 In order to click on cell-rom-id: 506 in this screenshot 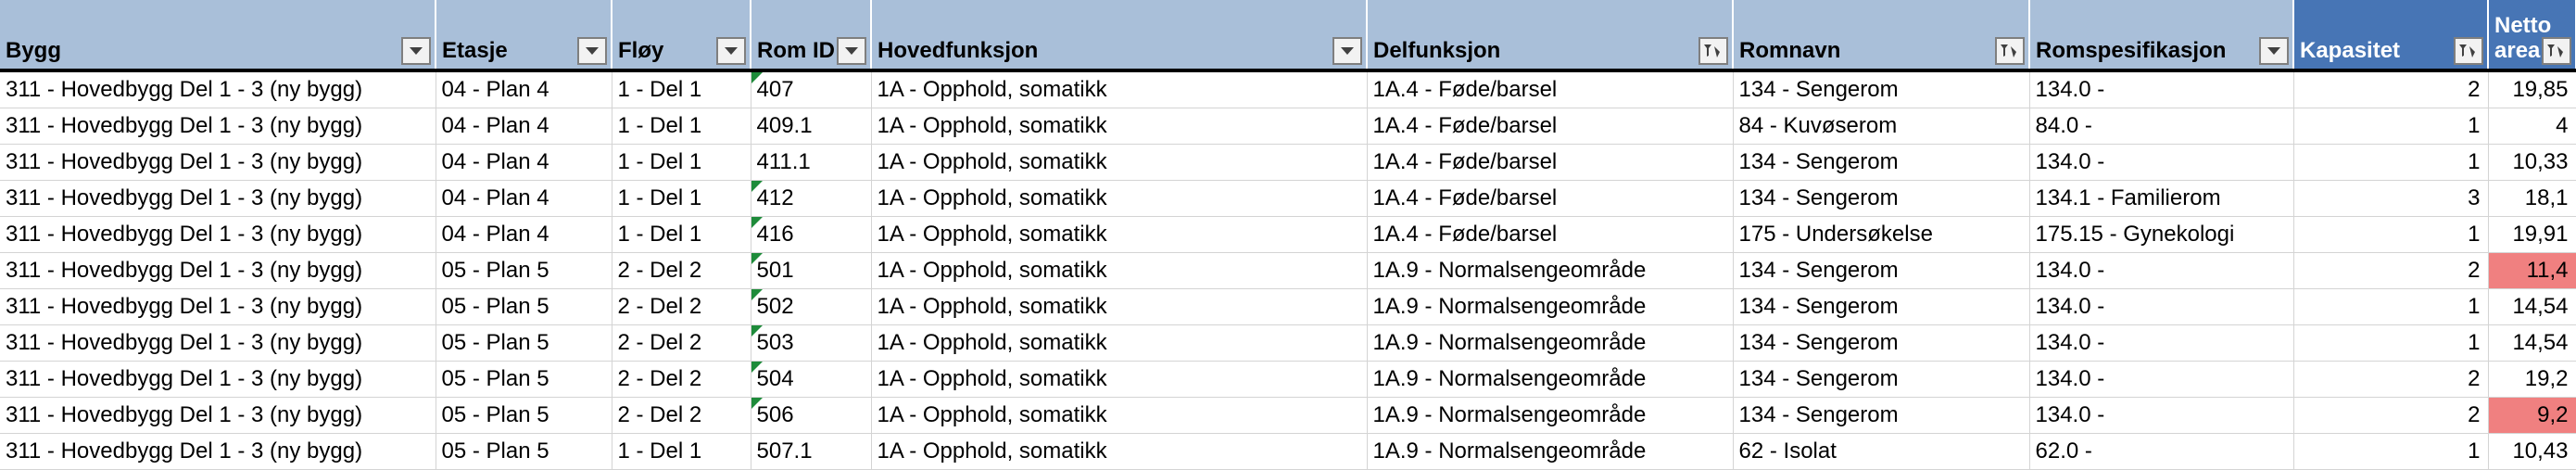, I will do `click(812, 415)`.